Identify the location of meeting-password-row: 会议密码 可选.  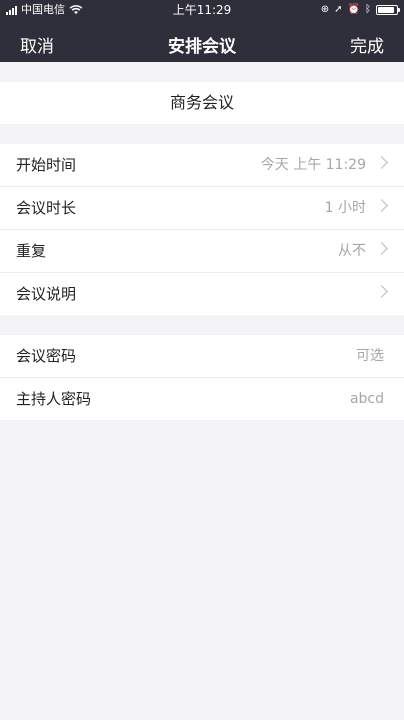
(202, 356).